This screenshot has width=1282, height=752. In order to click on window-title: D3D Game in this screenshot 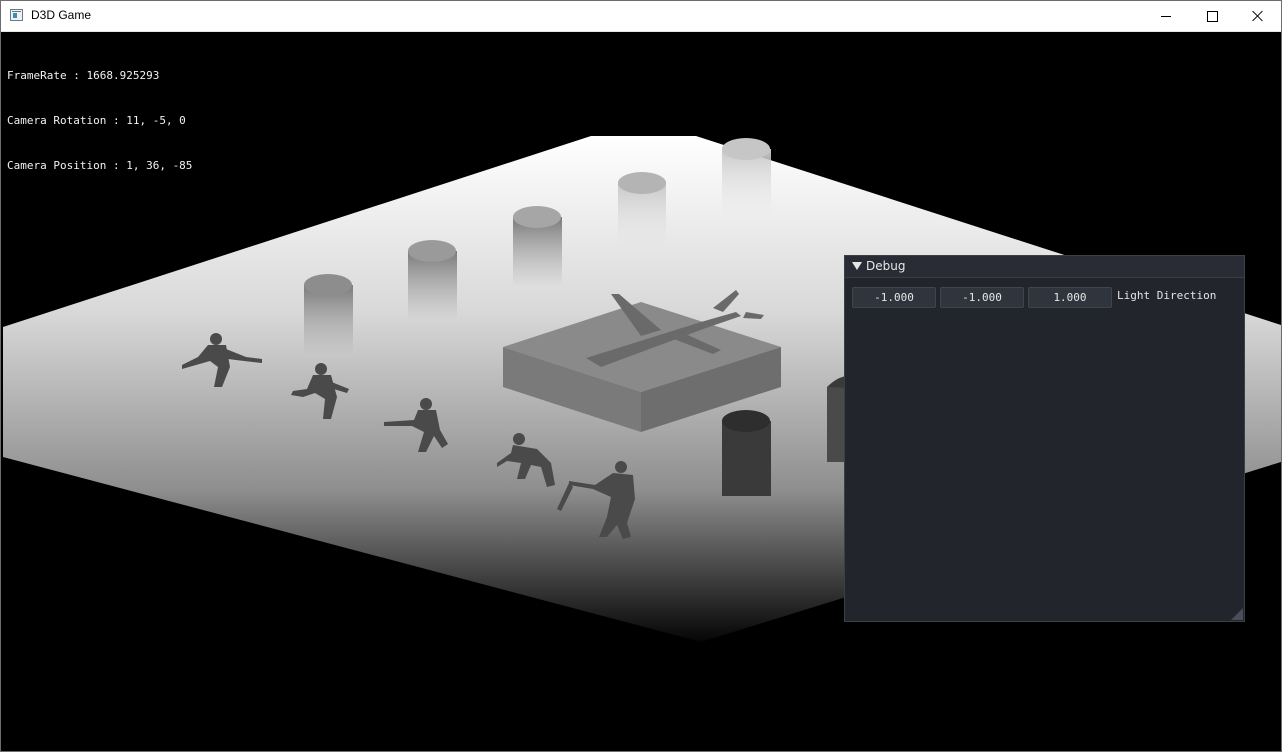, I will do `click(61, 15)`.